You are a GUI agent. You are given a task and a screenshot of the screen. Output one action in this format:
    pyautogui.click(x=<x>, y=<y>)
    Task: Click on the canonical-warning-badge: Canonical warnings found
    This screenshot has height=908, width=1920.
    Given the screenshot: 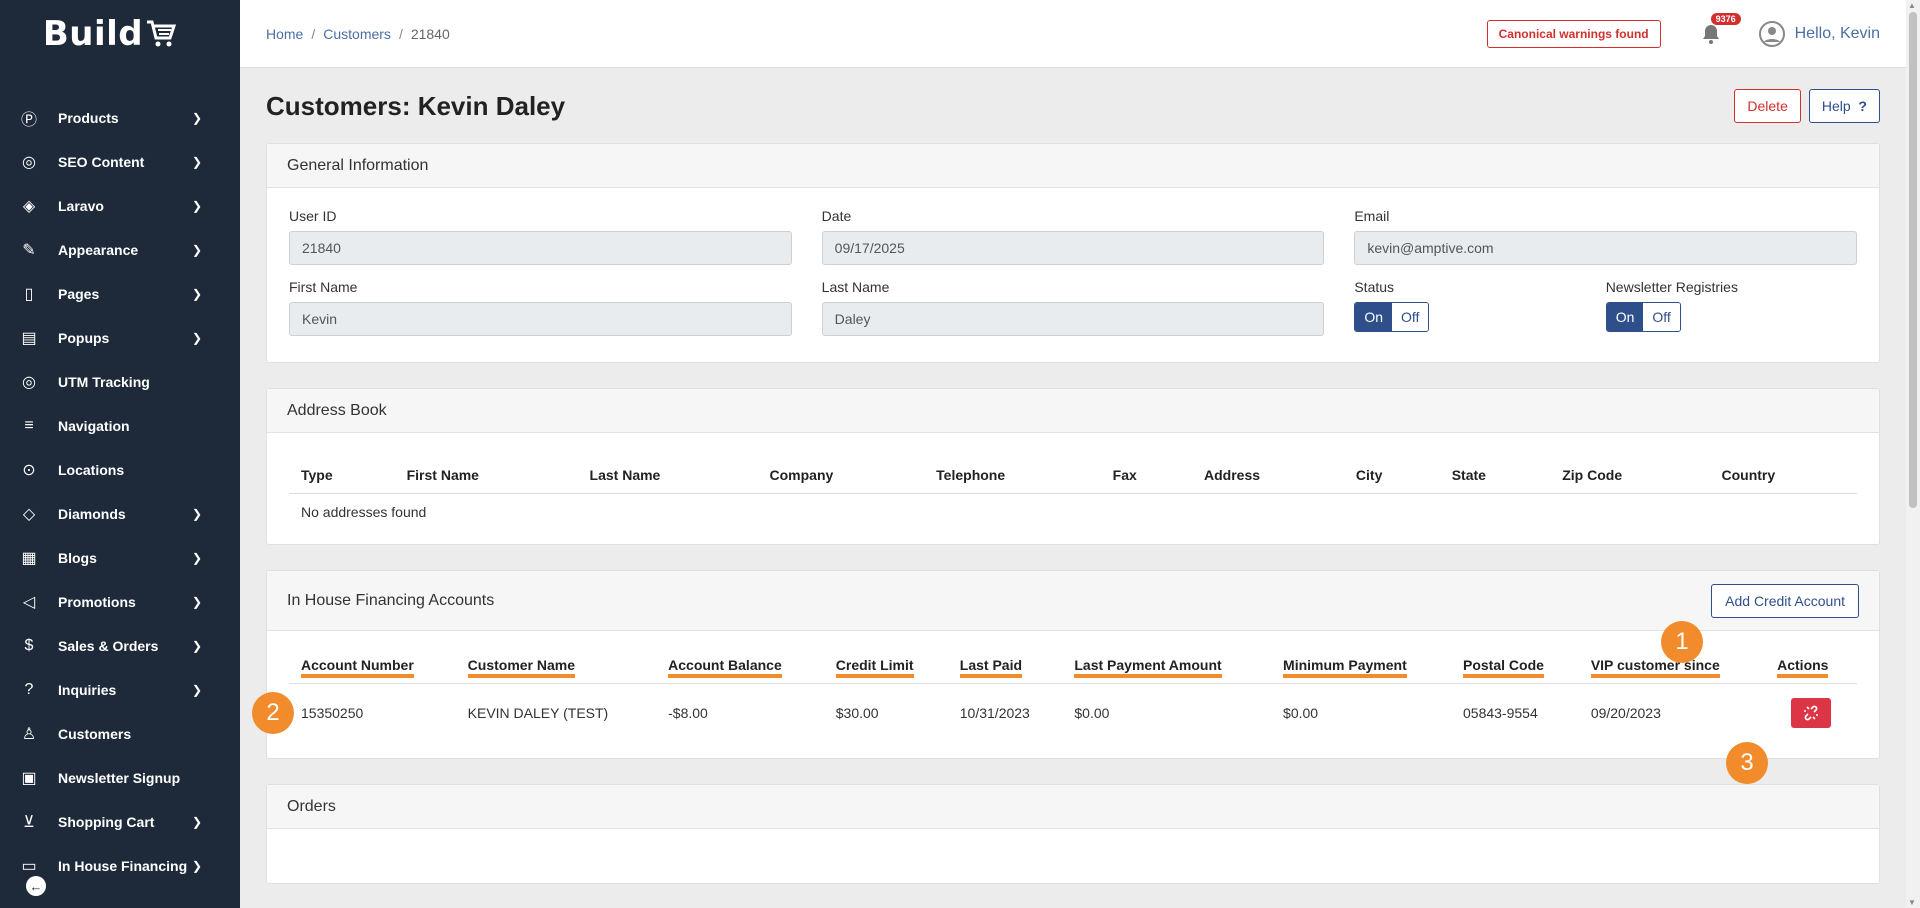 What is the action you would take?
    pyautogui.click(x=1573, y=33)
    